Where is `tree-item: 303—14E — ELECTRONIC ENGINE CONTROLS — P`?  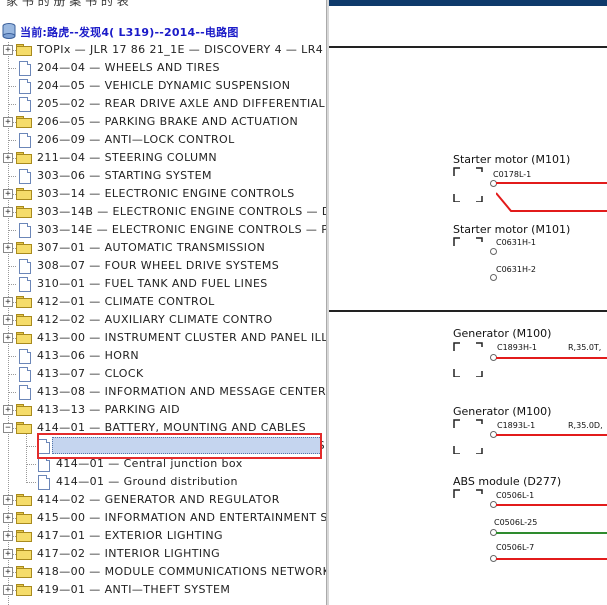 tree-item: 303—14E — ELECTRONIC ENGINE CONTROLS — P is located at coordinates (163, 230).